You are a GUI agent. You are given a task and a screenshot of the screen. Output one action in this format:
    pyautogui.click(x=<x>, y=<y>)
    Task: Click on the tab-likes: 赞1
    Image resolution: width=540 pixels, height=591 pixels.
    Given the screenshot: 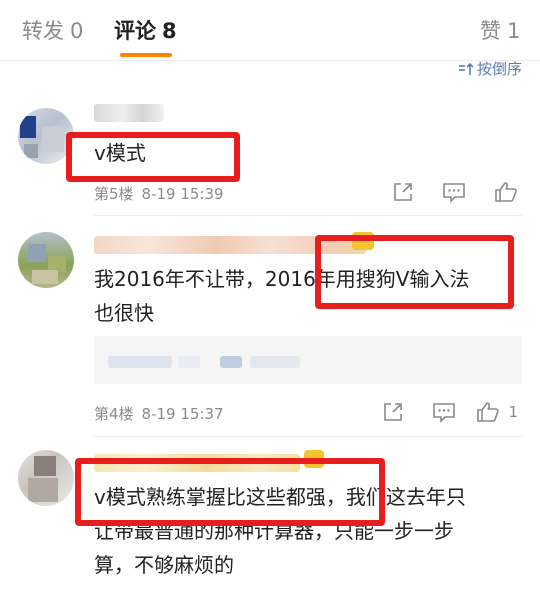 What is the action you would take?
    pyautogui.click(x=500, y=31)
    